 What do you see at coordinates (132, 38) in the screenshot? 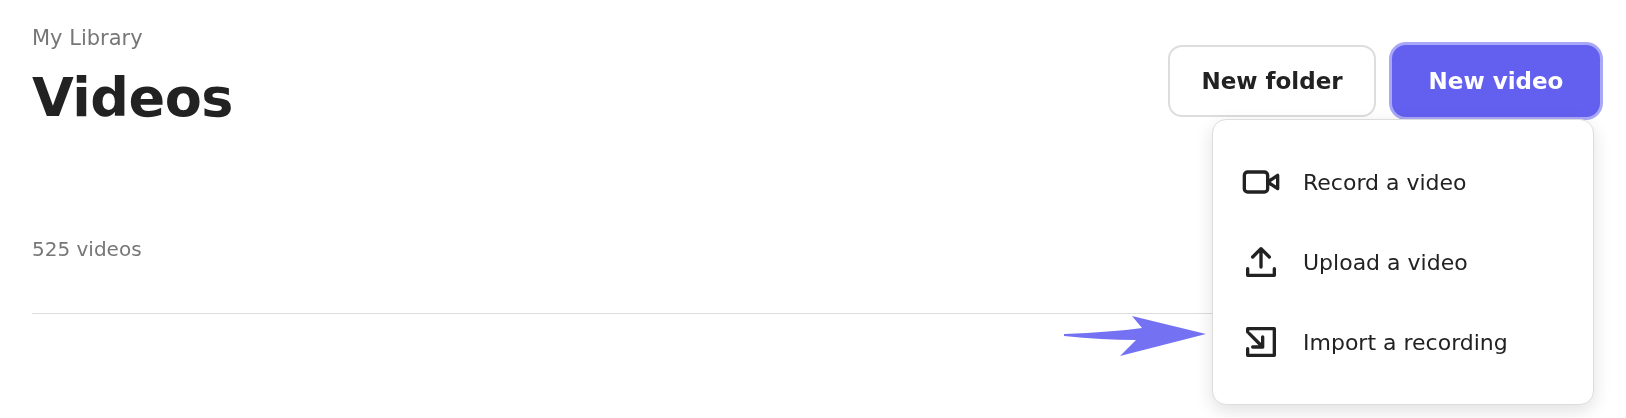
I see `breadcrumb: My Library` at bounding box center [132, 38].